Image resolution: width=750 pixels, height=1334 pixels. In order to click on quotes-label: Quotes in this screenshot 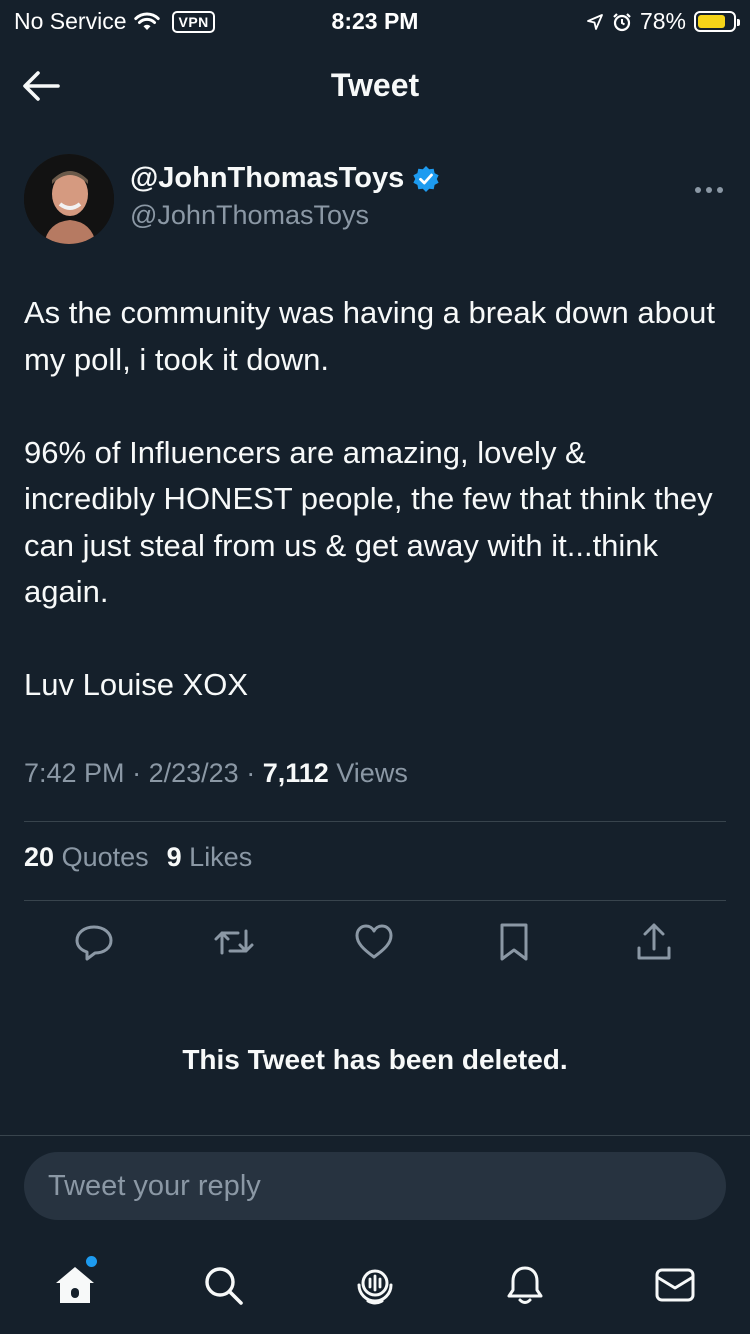, I will do `click(105, 857)`.